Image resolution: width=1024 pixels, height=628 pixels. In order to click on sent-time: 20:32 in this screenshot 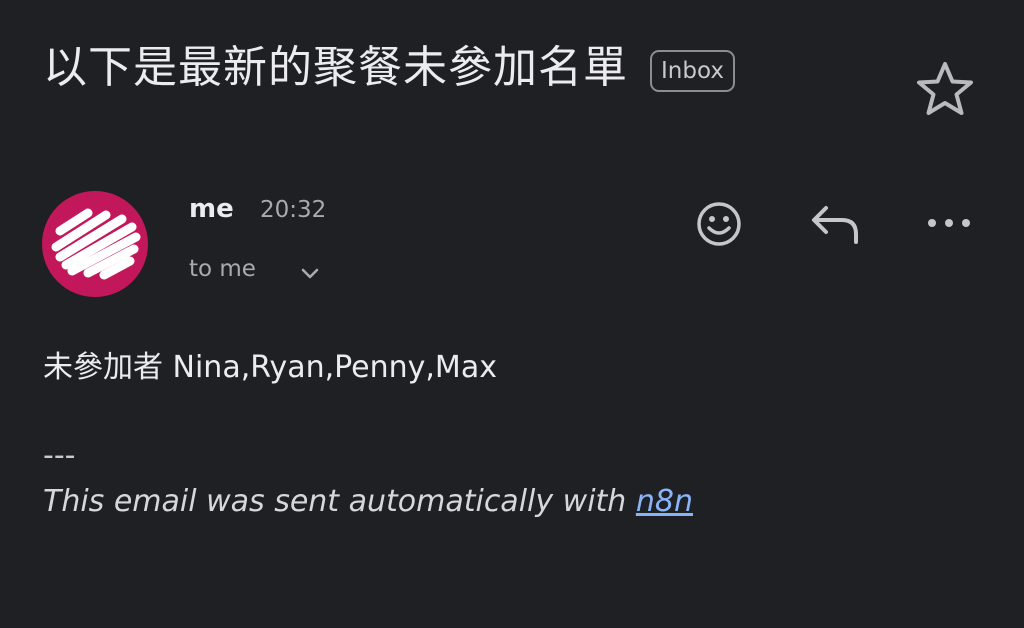, I will do `click(293, 210)`.